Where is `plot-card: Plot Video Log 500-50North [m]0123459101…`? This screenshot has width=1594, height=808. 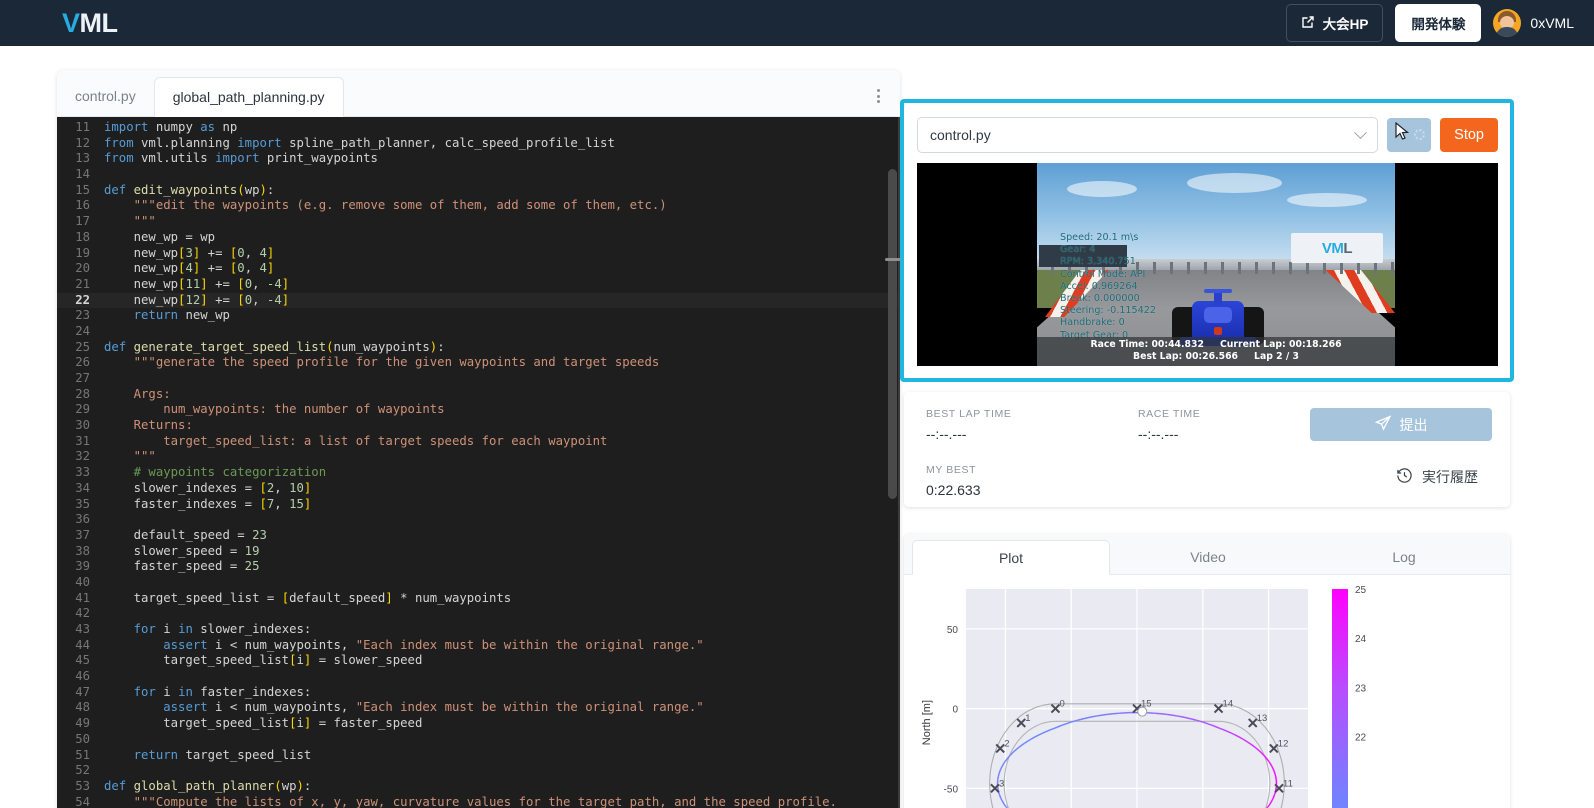 plot-card: Plot Video Log 500-50North [m]0123459101… is located at coordinates (1207, 671).